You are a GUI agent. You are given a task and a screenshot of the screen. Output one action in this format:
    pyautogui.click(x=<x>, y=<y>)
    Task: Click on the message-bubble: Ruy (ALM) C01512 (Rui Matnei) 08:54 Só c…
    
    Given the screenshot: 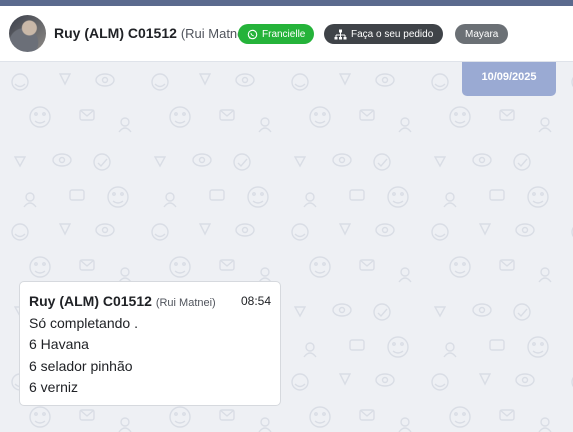 What is the action you would take?
    pyautogui.click(x=150, y=343)
    